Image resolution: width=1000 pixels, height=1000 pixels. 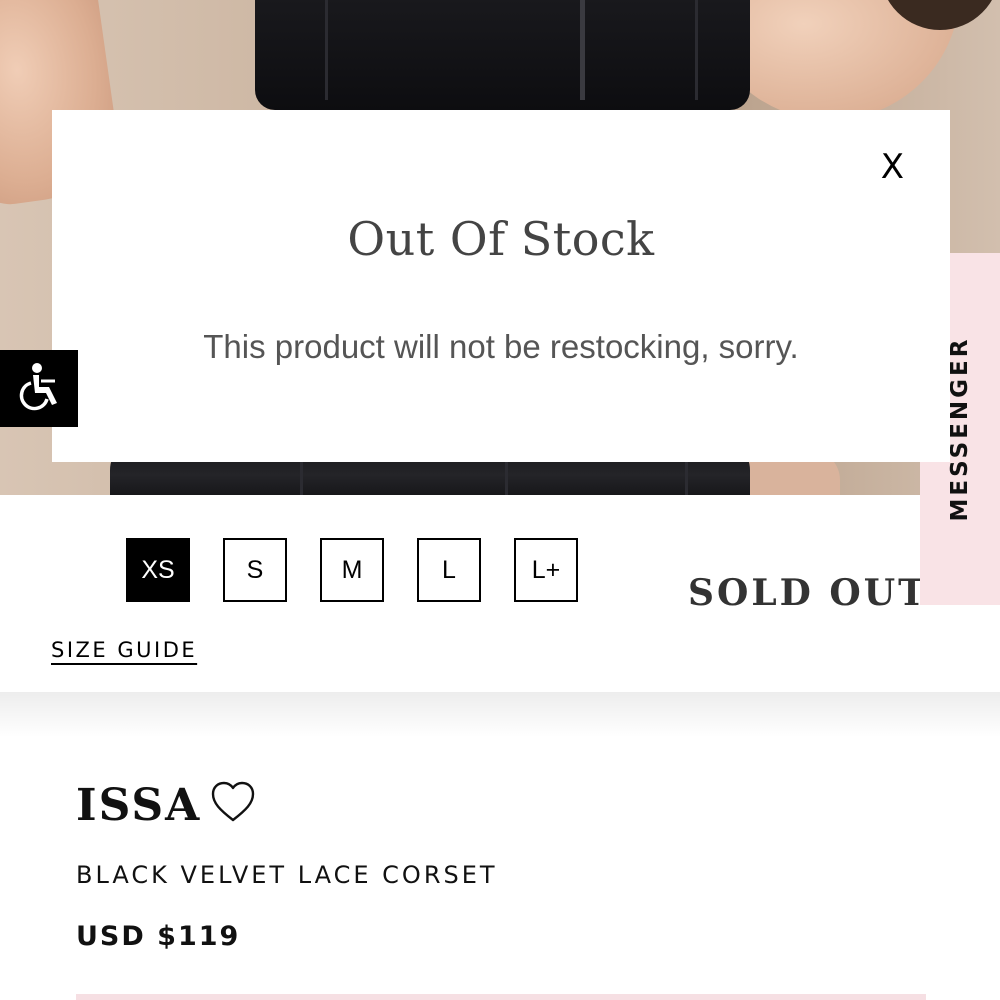 What do you see at coordinates (502, 55) in the screenshot?
I see `corset-top` at bounding box center [502, 55].